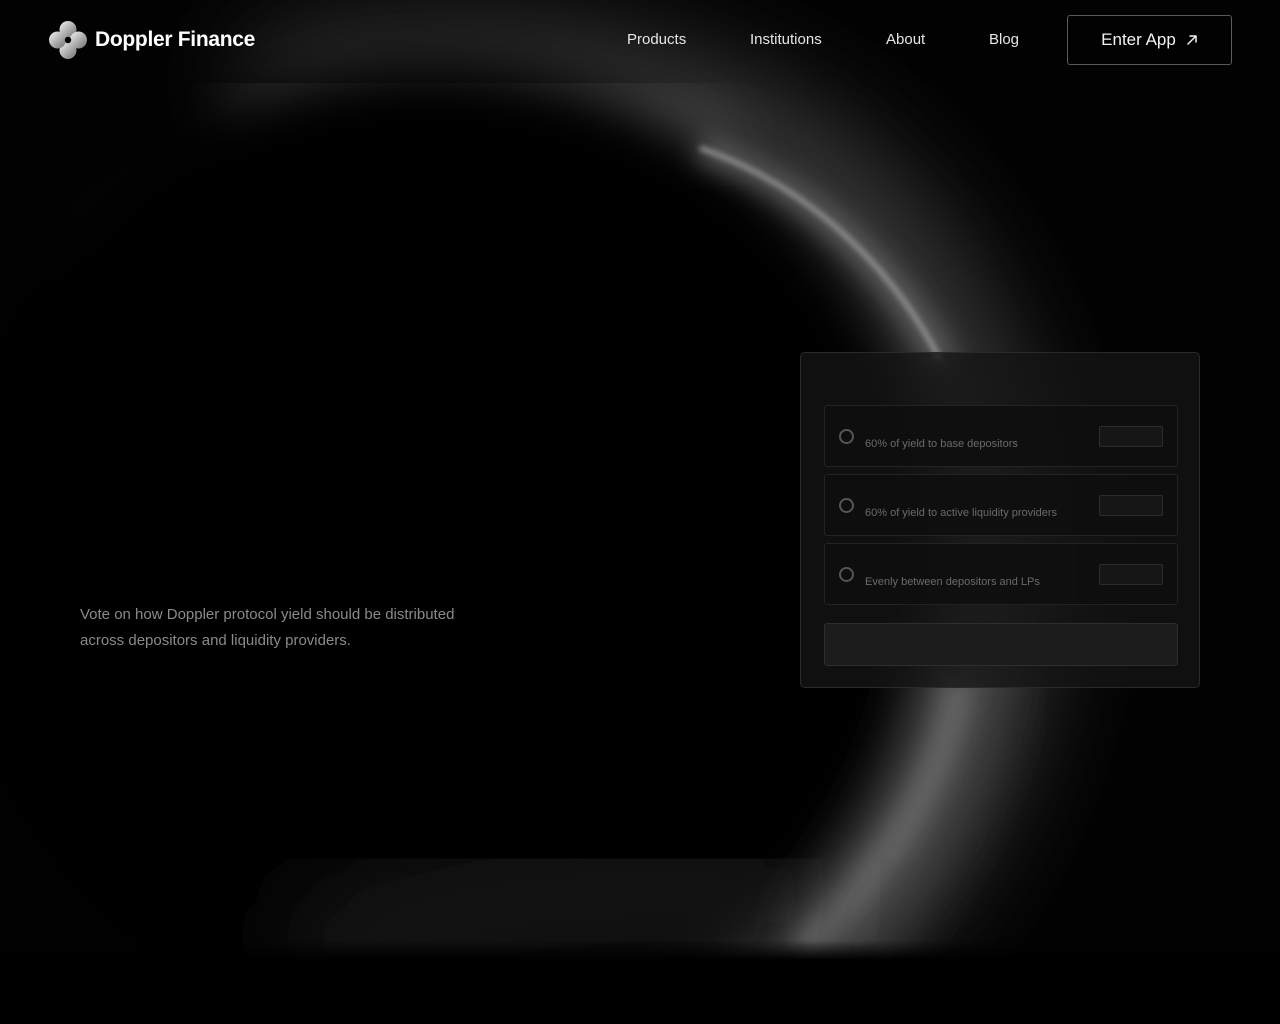 This screenshot has height=1024, width=1280. I want to click on brand-name: Doppler Finance, so click(175, 39).